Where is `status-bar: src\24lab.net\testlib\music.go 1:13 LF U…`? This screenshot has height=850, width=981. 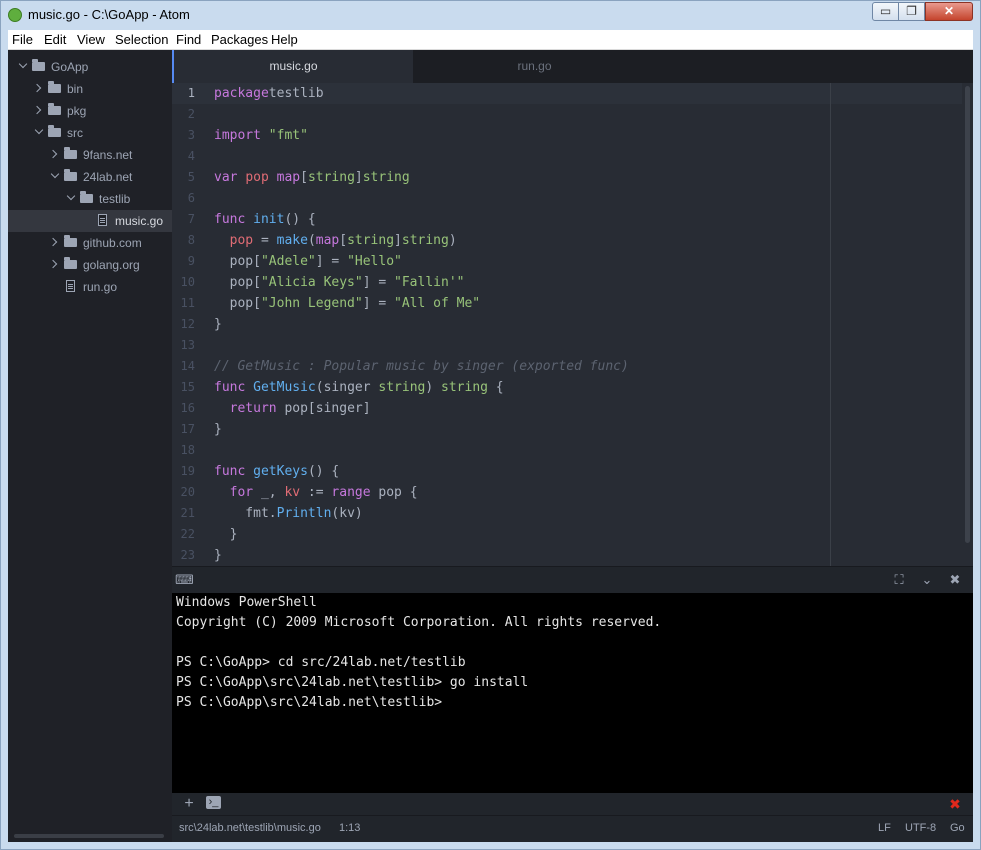
status-bar: src\24lab.net\testlib\music.go 1:13 LF U… is located at coordinates (572, 828).